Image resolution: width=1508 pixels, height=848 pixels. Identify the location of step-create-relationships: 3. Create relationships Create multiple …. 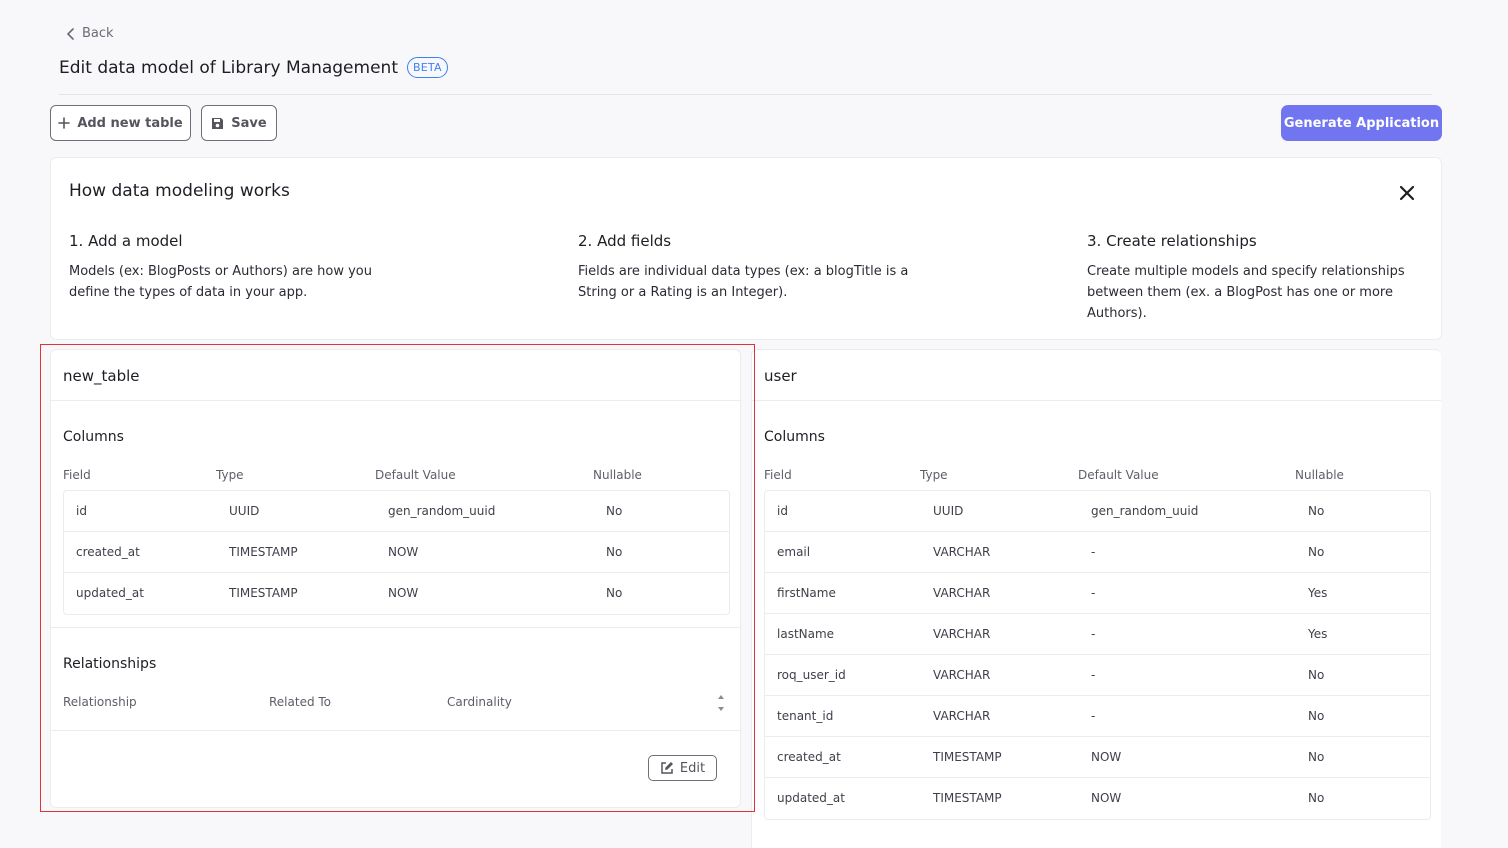
(1259, 278).